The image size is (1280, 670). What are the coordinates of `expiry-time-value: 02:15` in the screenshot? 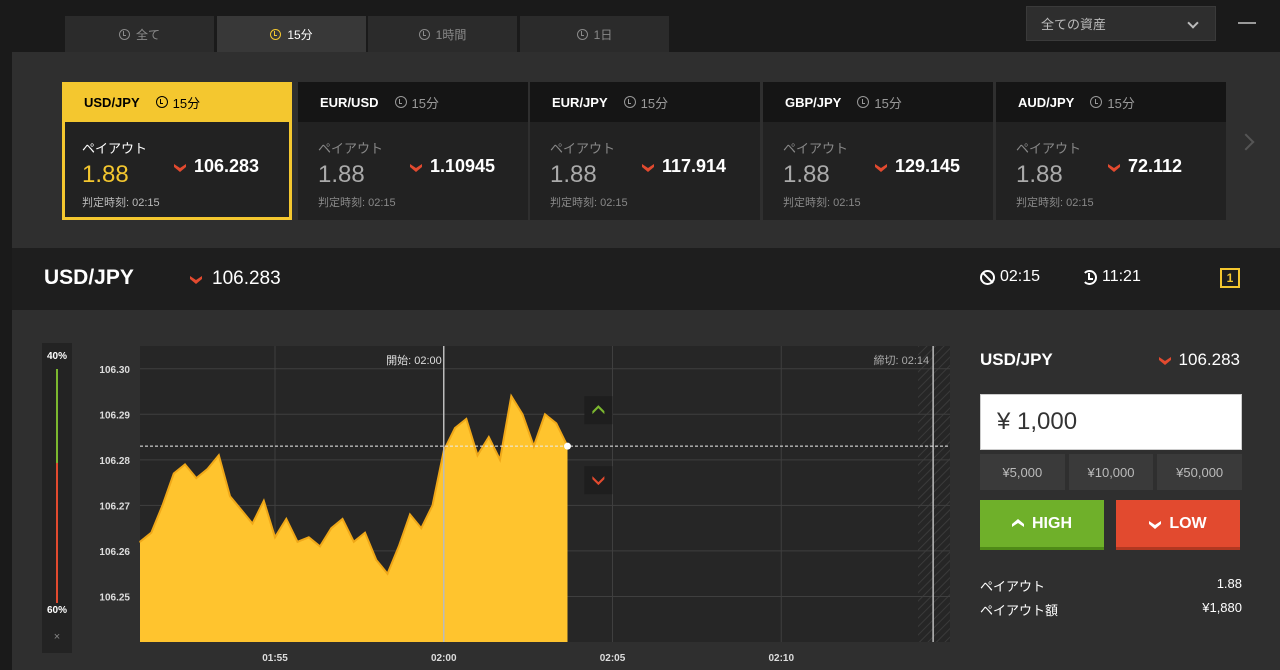 It's located at (1020, 276).